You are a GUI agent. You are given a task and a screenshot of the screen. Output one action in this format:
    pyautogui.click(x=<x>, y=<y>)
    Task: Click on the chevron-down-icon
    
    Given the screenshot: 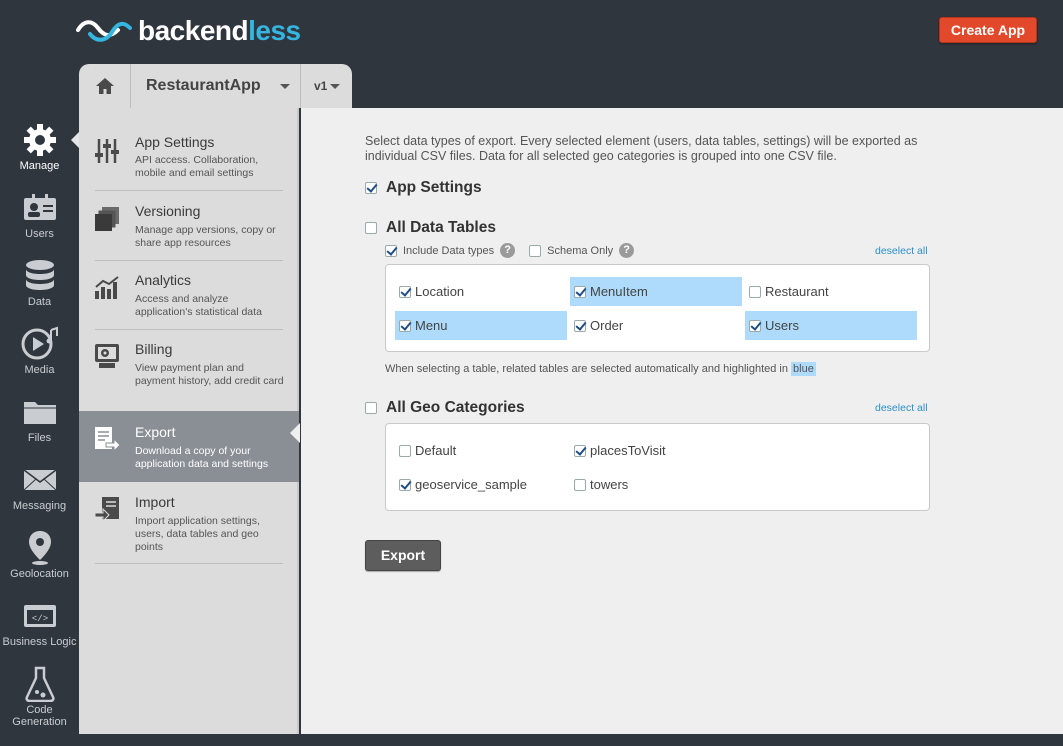 What is the action you would take?
    pyautogui.click(x=335, y=86)
    